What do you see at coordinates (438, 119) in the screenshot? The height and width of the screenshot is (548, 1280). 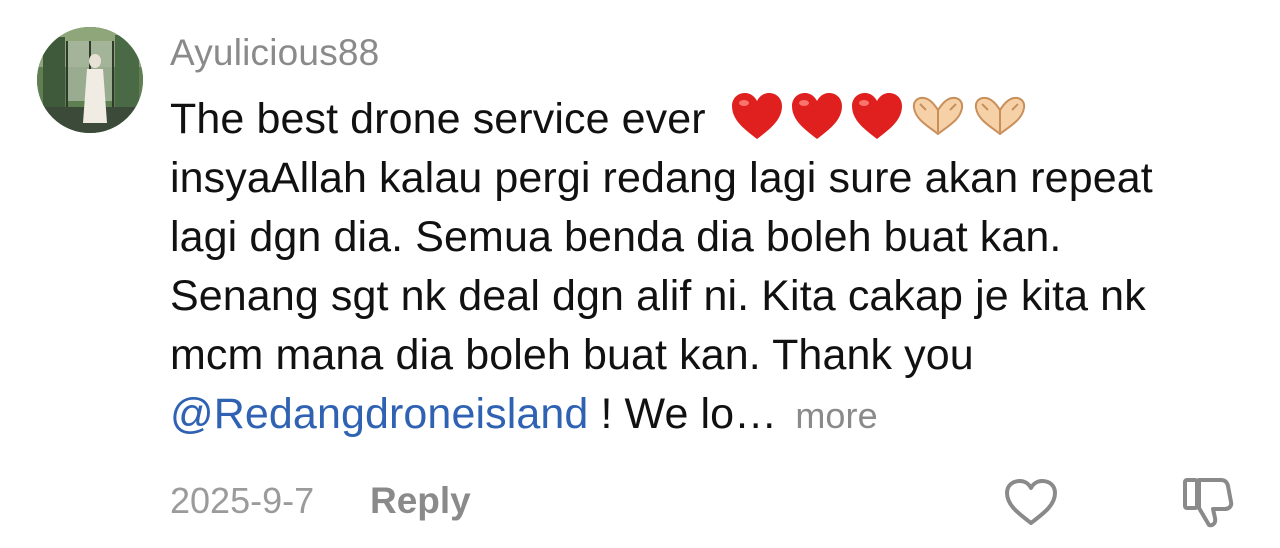 I see `comment-text-line-1: The best drone service ever` at bounding box center [438, 119].